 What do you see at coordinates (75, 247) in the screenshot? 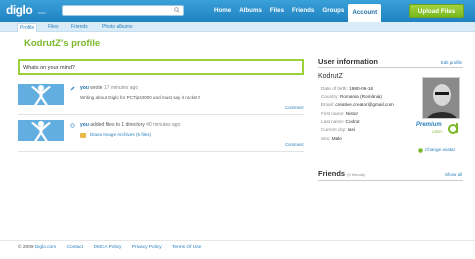
I see `footer-contact-link: Contact` at bounding box center [75, 247].